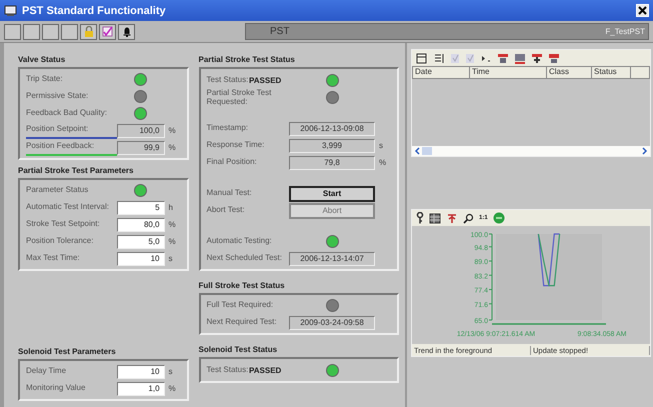 The image size is (653, 407). What do you see at coordinates (67, 113) in the screenshot?
I see `field-label: Feedback Bad Quality:` at bounding box center [67, 113].